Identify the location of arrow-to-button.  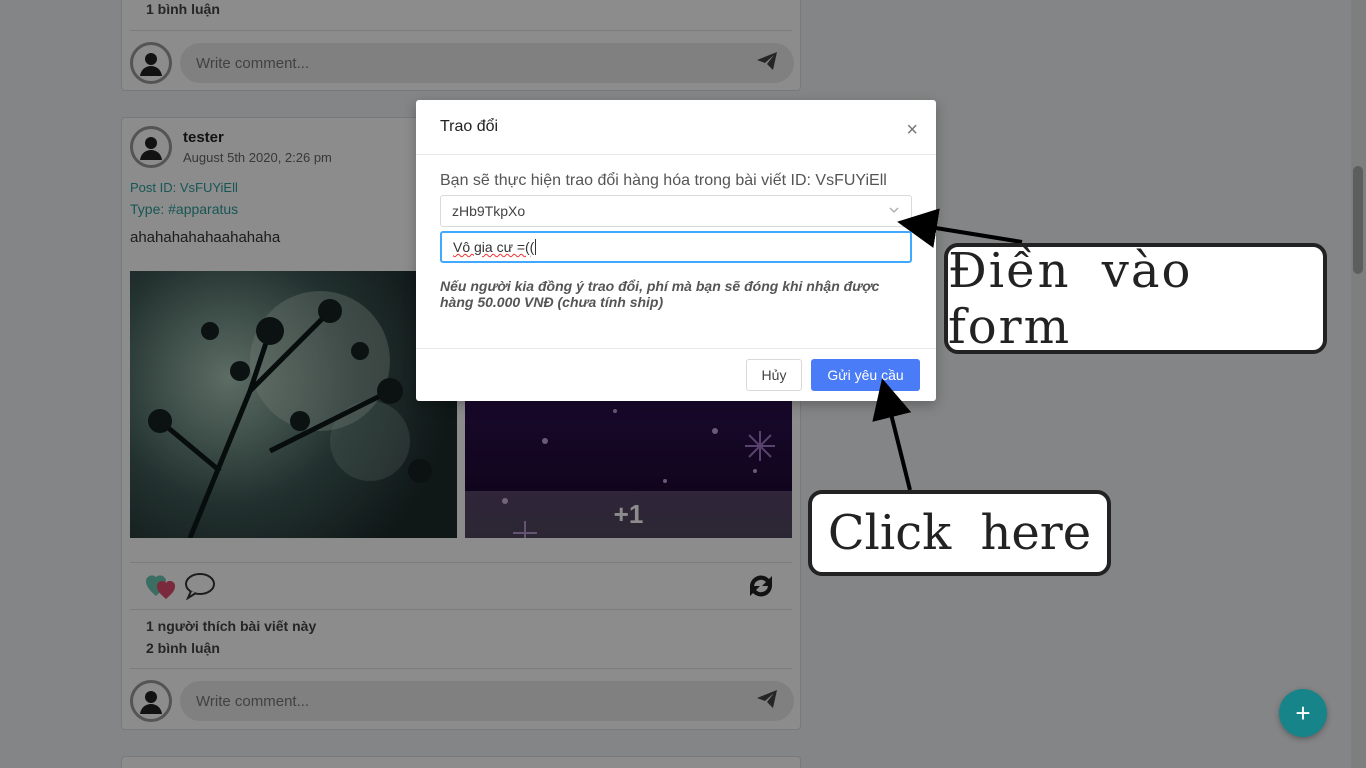
(892, 434).